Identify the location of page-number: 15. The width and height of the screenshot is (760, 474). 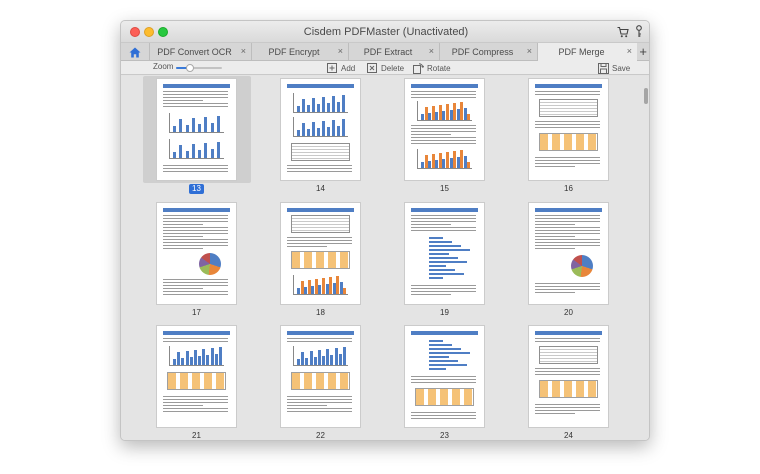
(444, 189).